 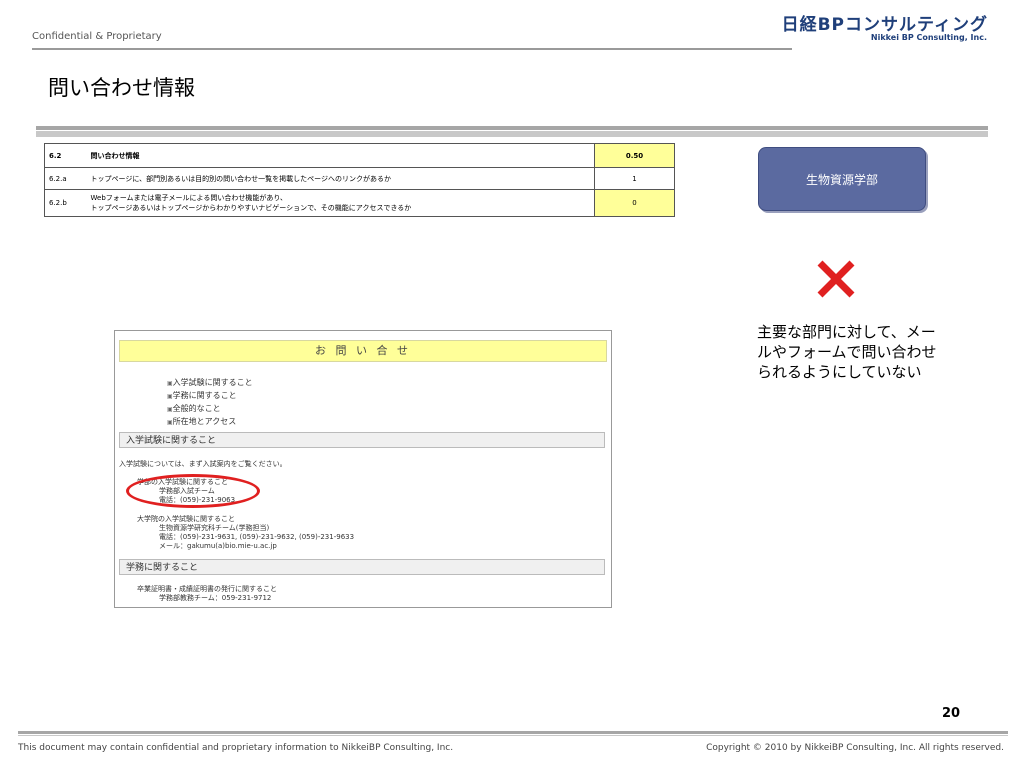 I want to click on criteria-id: 6.2.b, so click(x=65, y=203).